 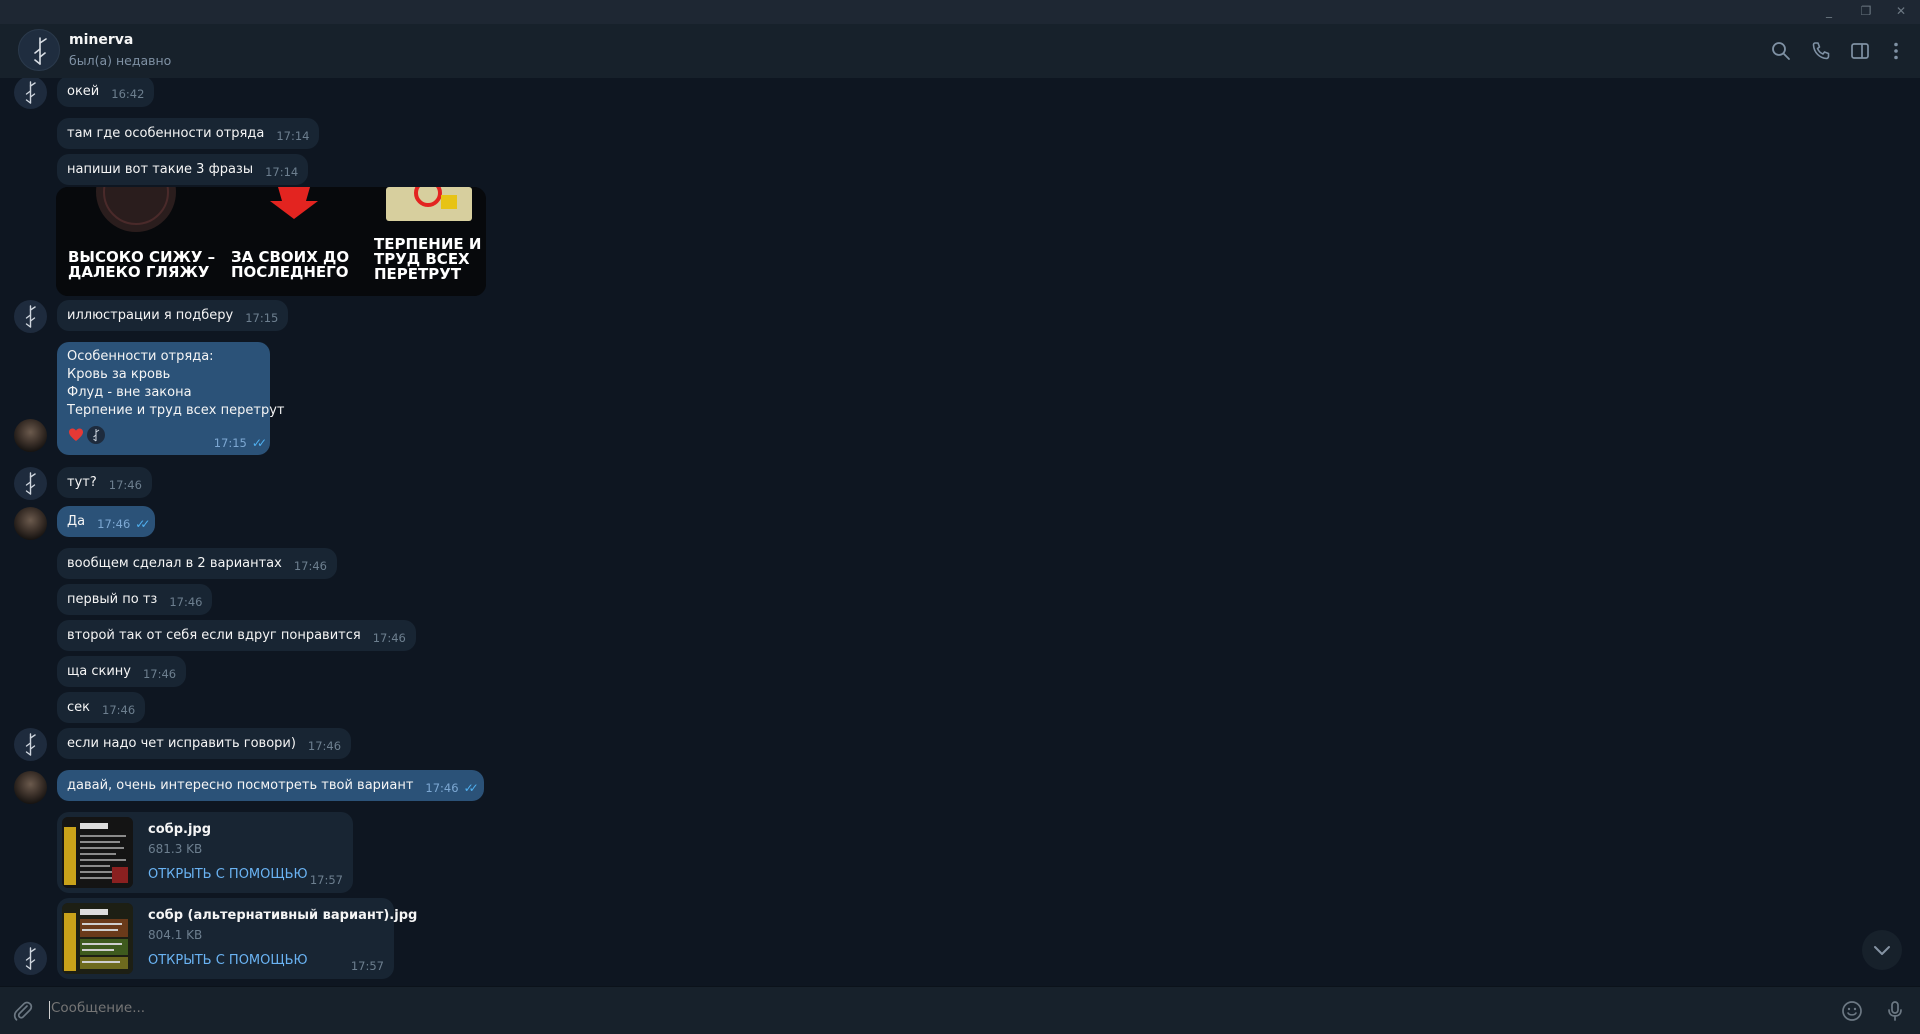 What do you see at coordinates (104, 482) in the screenshot?
I see `message-incoming: тут? 17:46` at bounding box center [104, 482].